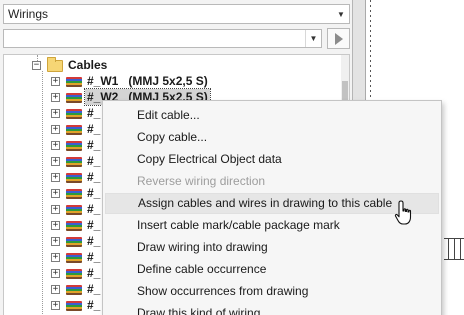 The height and width of the screenshot is (315, 464). Describe the element at coordinates (272, 291) in the screenshot. I see `menu-item-show-occurrences: Show occurrences from drawing` at that location.